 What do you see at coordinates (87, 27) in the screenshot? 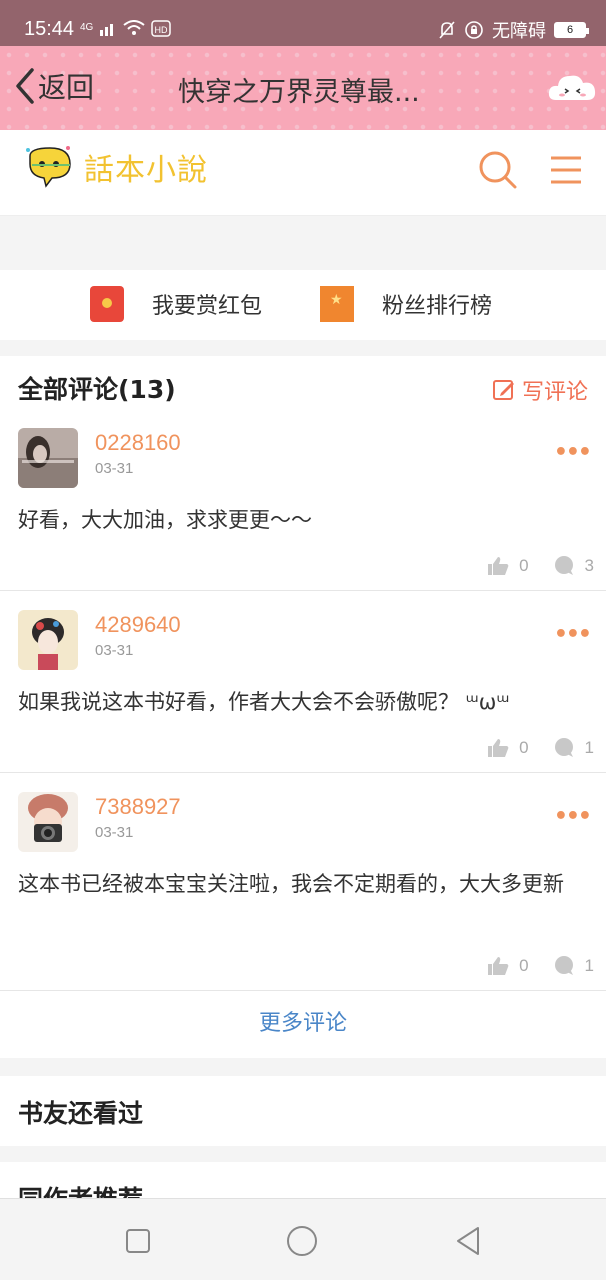
I see `signal-icon: 4G` at bounding box center [87, 27].